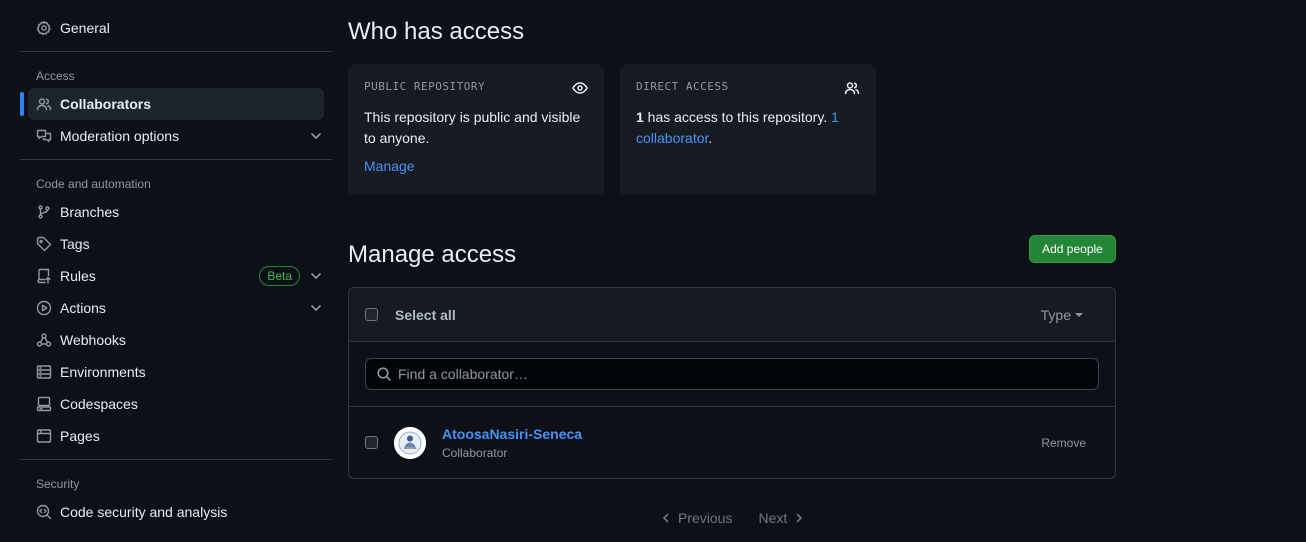 The height and width of the screenshot is (542, 1306). What do you see at coordinates (425, 86) in the screenshot?
I see `card-label: PUBLIC REPOSITORY` at bounding box center [425, 86].